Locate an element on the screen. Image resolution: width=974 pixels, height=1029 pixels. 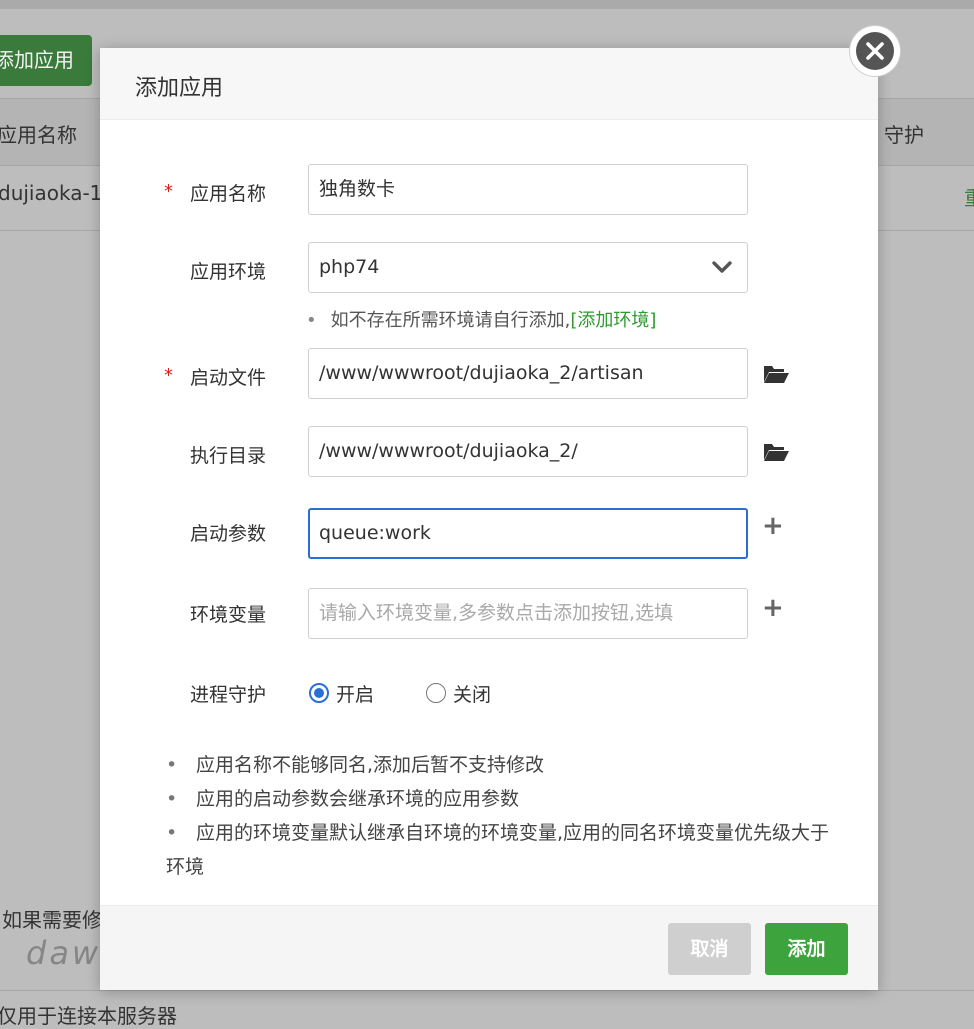
app-env-value: php74 is located at coordinates (349, 267).